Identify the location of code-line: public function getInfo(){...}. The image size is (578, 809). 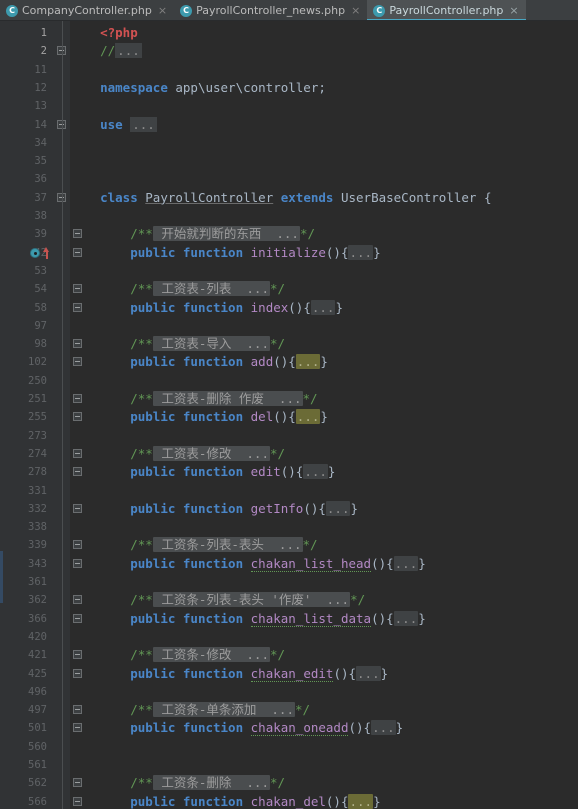
(214, 509).